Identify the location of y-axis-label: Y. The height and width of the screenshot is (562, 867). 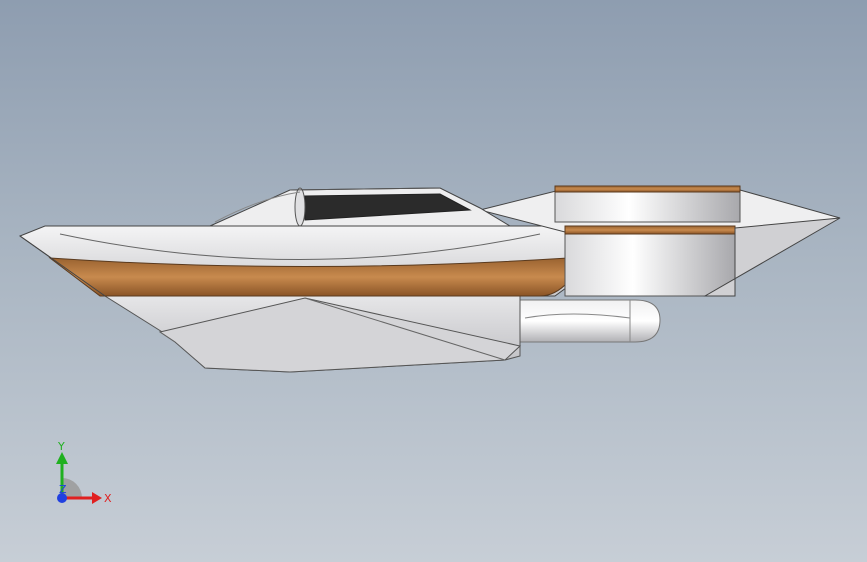
(61, 446).